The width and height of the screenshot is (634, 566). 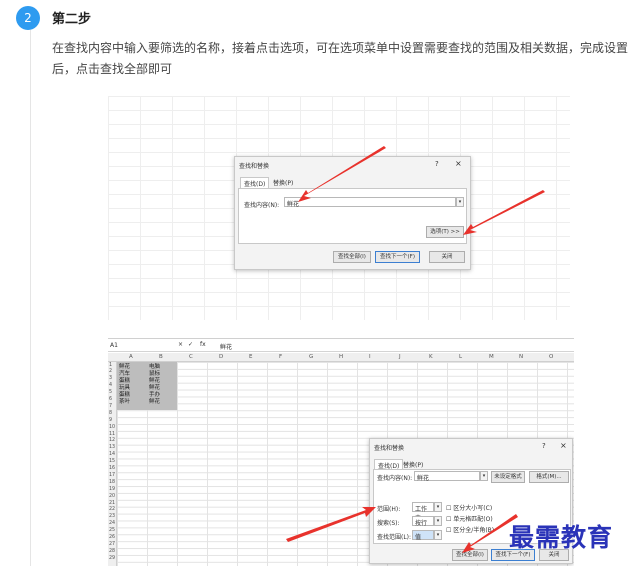 What do you see at coordinates (30, 298) in the screenshot?
I see `step-rail` at bounding box center [30, 298].